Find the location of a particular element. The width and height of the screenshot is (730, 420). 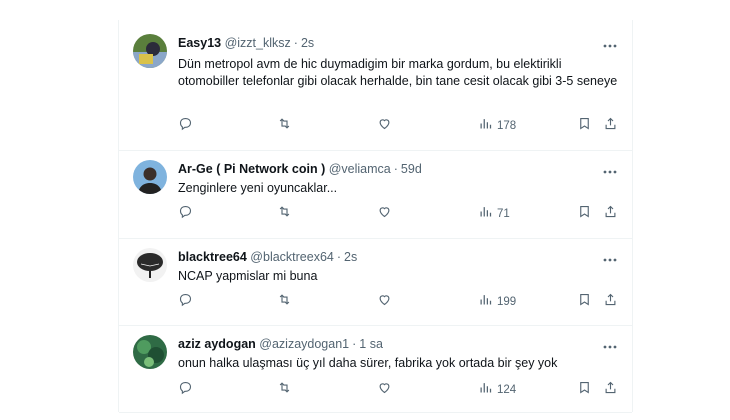

tweet-header: aziz aydogan @azizaydogan1 · 1 sa is located at coordinates (280, 344).